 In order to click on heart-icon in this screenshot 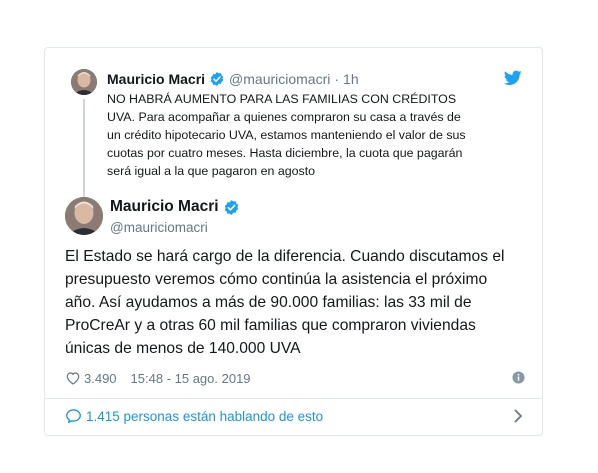, I will do `click(73, 378)`.